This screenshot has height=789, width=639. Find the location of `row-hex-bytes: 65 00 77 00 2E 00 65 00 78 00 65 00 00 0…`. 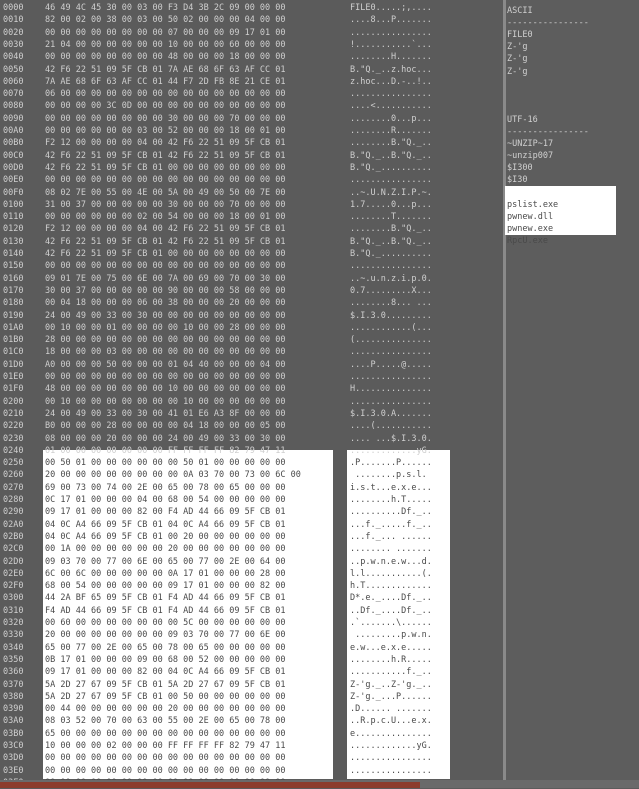

row-hex-bytes: 65 00 77 00 2E 00 65 00 78 00 65 00 00 0… is located at coordinates (190, 648).